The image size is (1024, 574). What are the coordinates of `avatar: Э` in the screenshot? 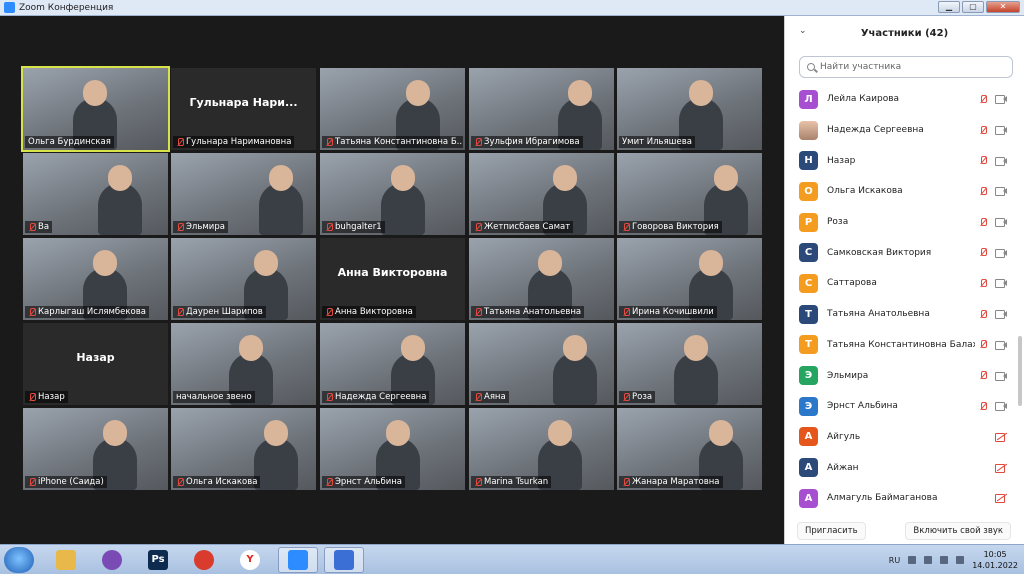 It's located at (808, 406).